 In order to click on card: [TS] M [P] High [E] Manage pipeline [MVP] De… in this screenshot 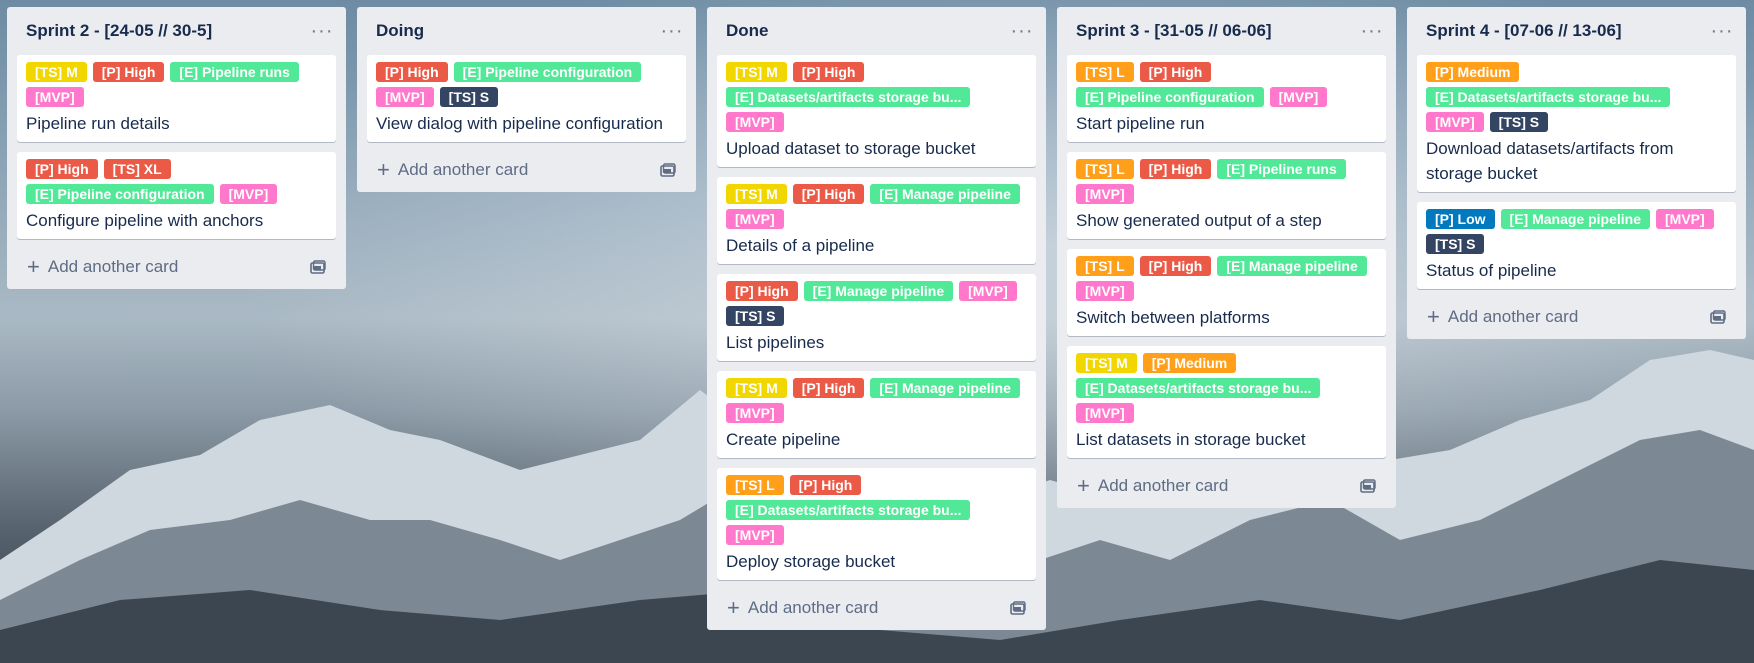, I will do `click(876, 220)`.